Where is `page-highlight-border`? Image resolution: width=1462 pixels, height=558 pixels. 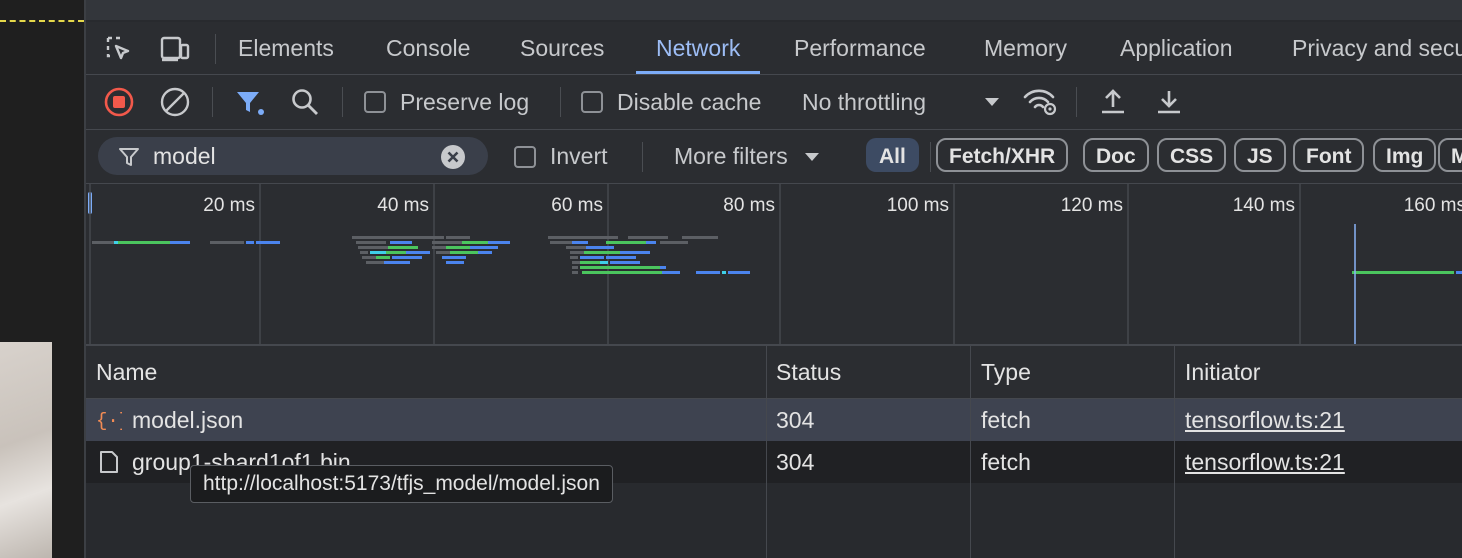
page-highlight-border is located at coordinates (42, 21).